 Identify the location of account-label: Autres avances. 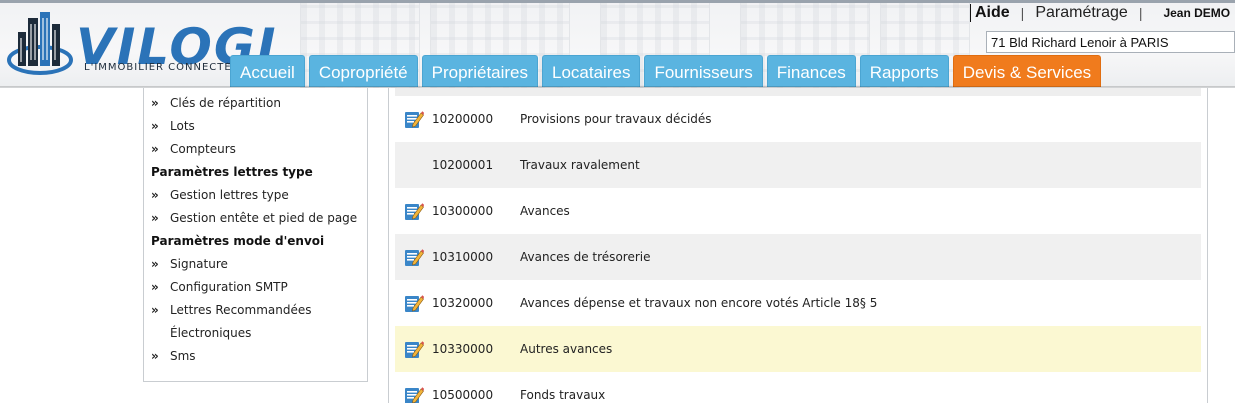
(566, 349).